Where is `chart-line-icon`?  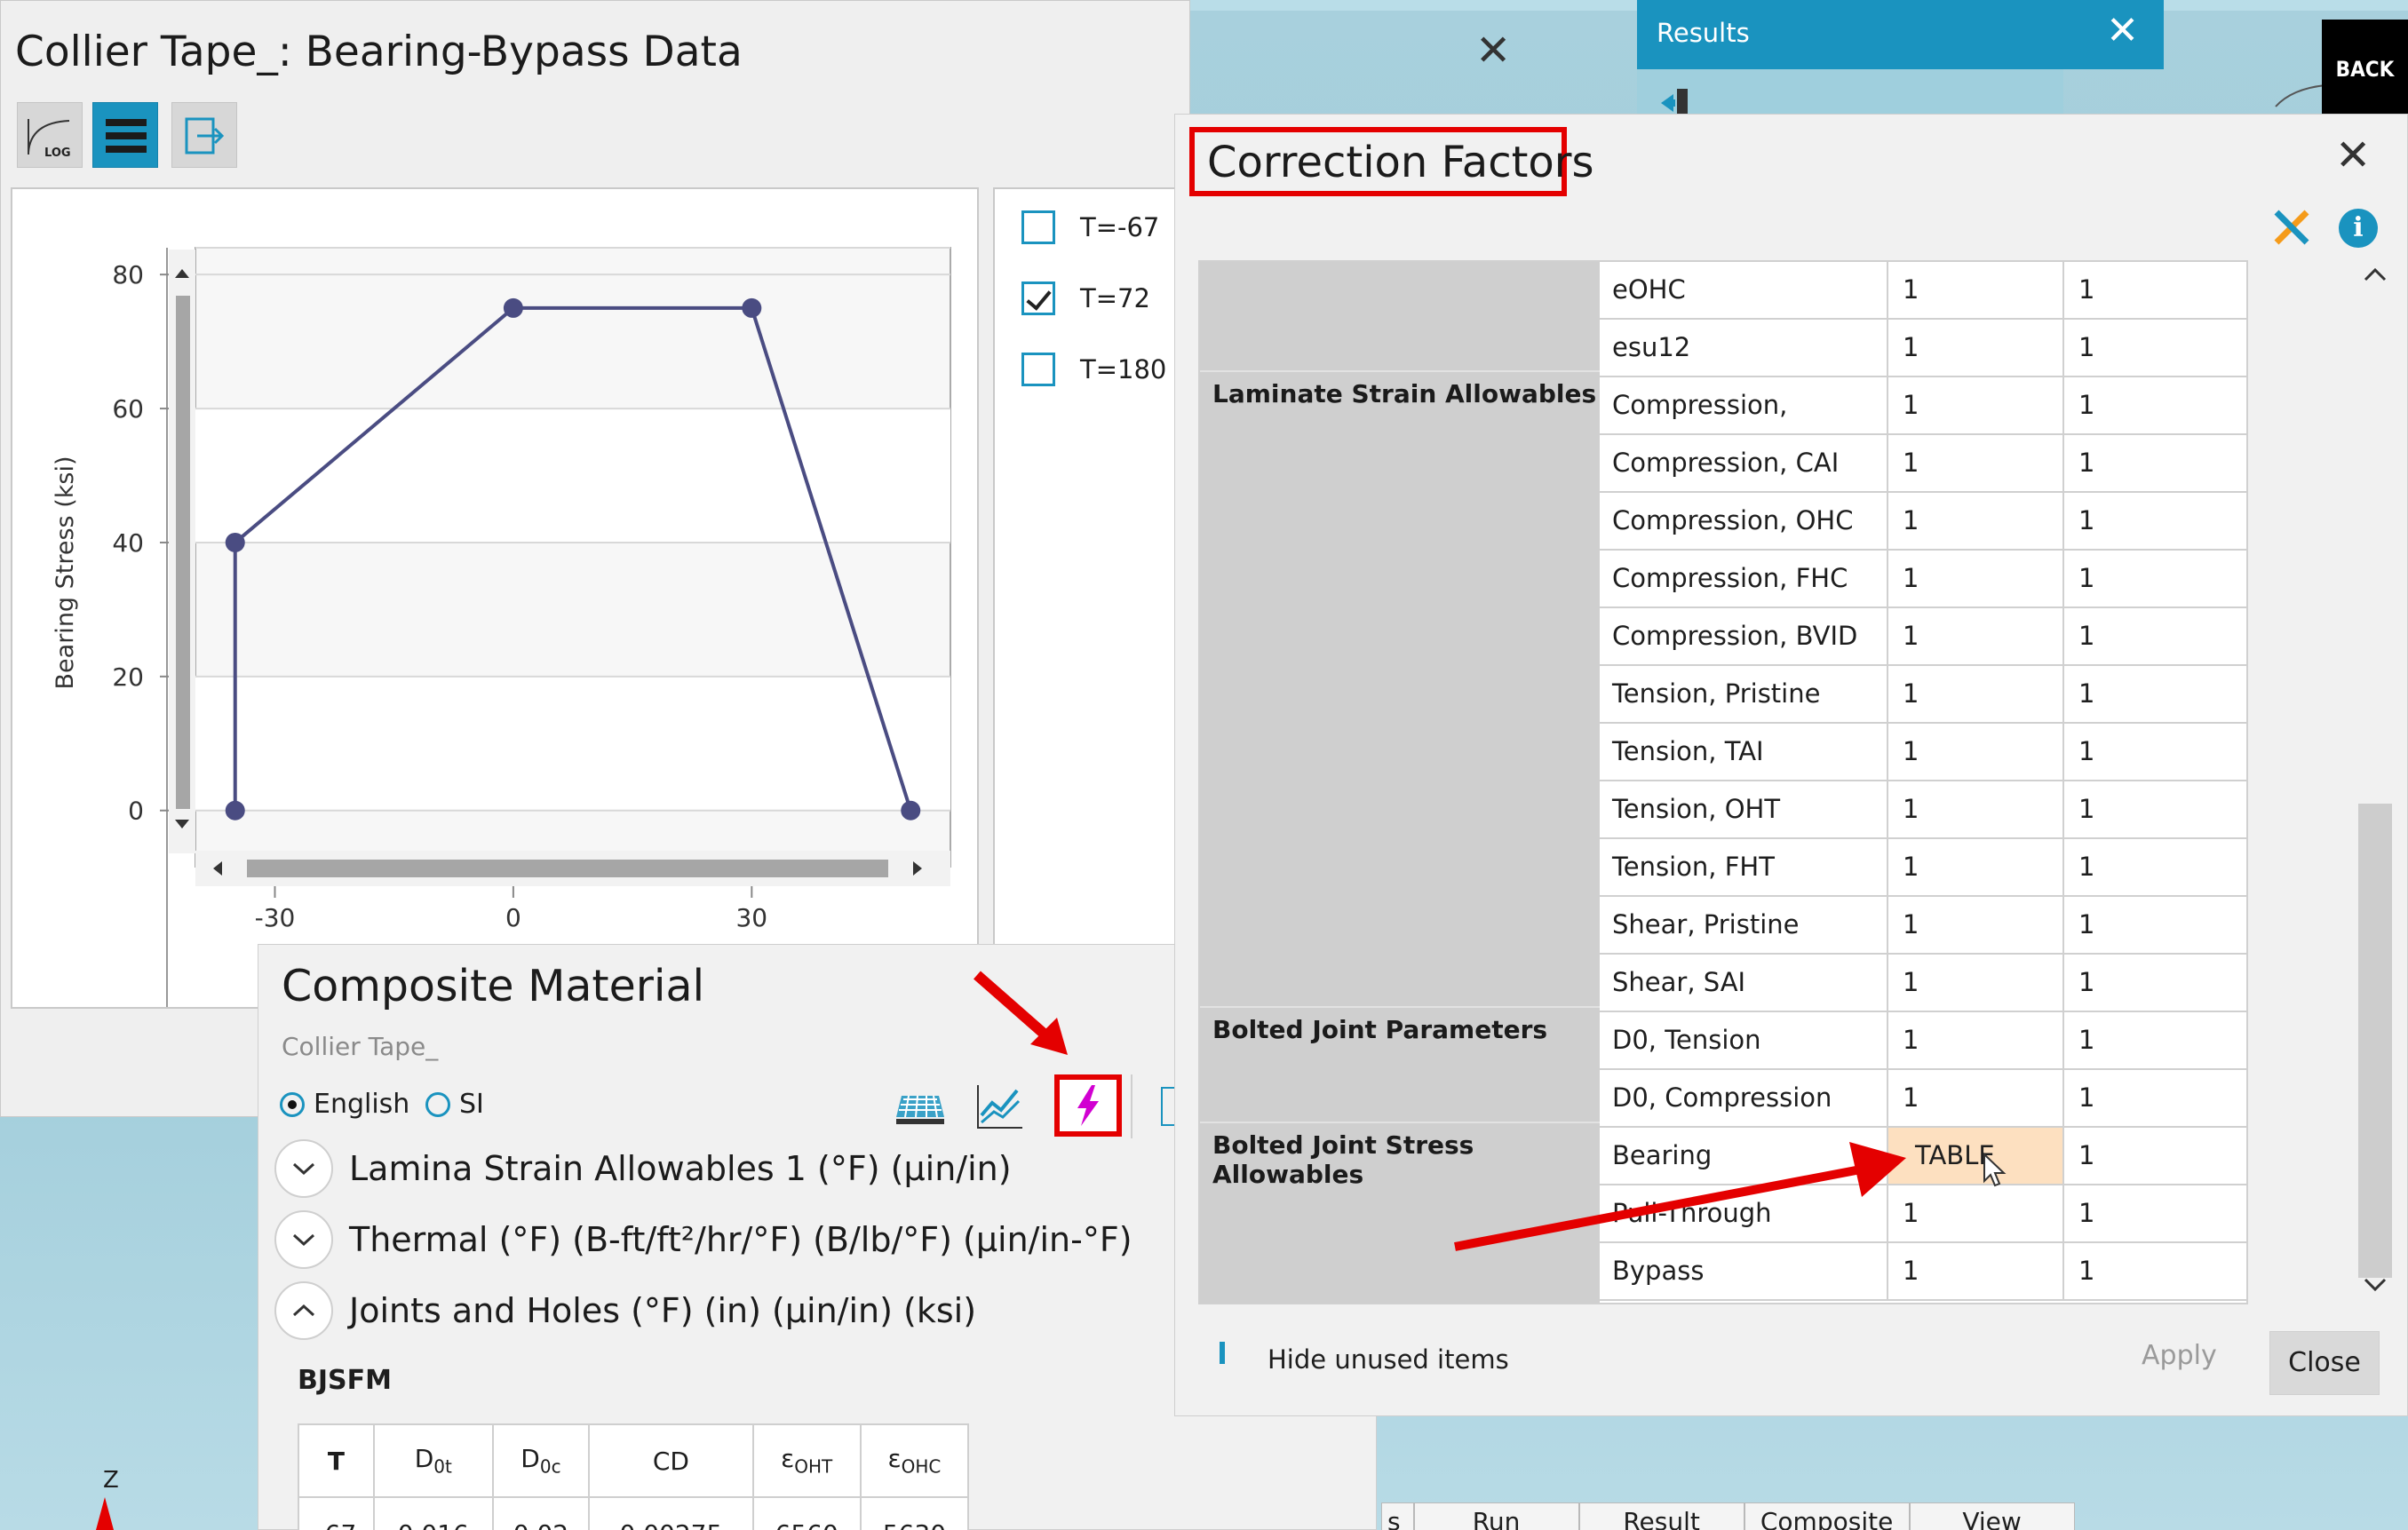
chart-line-icon is located at coordinates (1000, 1106).